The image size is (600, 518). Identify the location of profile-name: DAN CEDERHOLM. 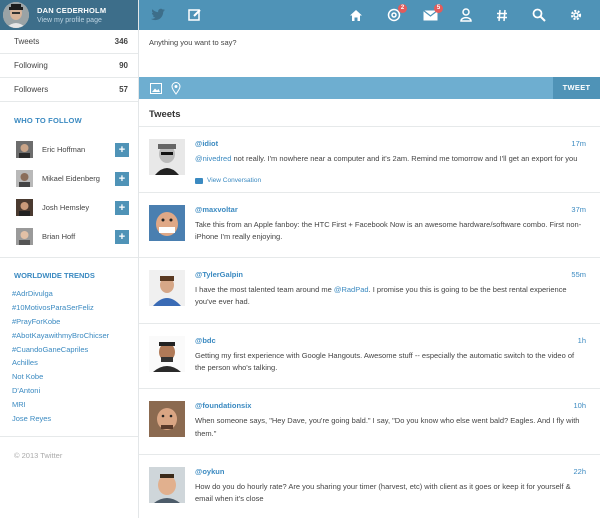
(71, 10).